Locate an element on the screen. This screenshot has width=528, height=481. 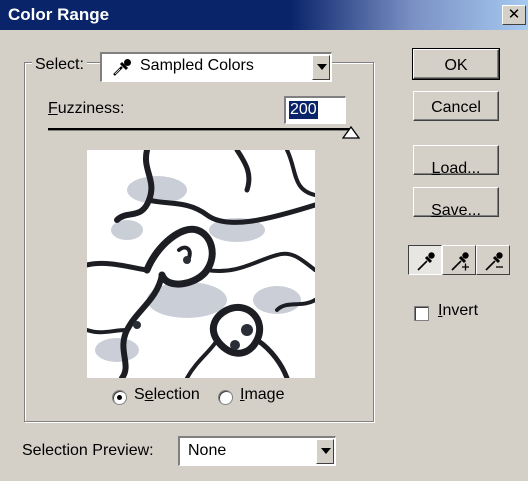
window-title: Color Range is located at coordinates (59, 14).